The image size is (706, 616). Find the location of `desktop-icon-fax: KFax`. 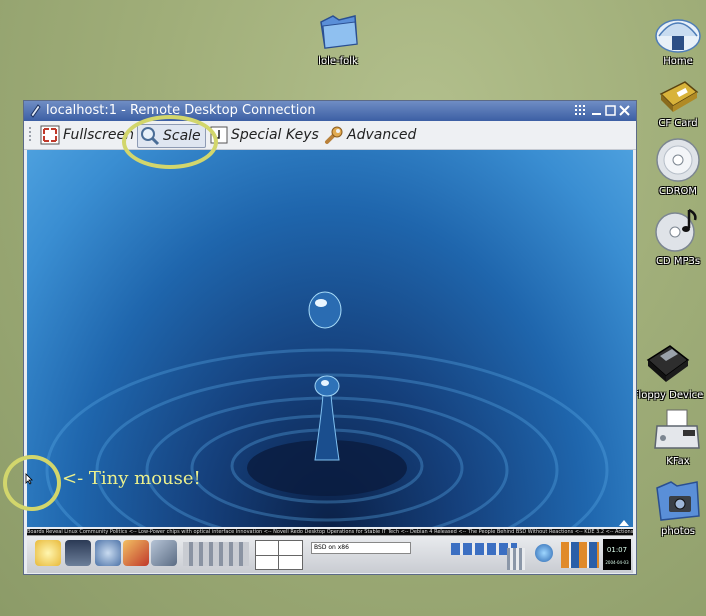

desktop-icon-fax: KFax is located at coordinates (672, 437).